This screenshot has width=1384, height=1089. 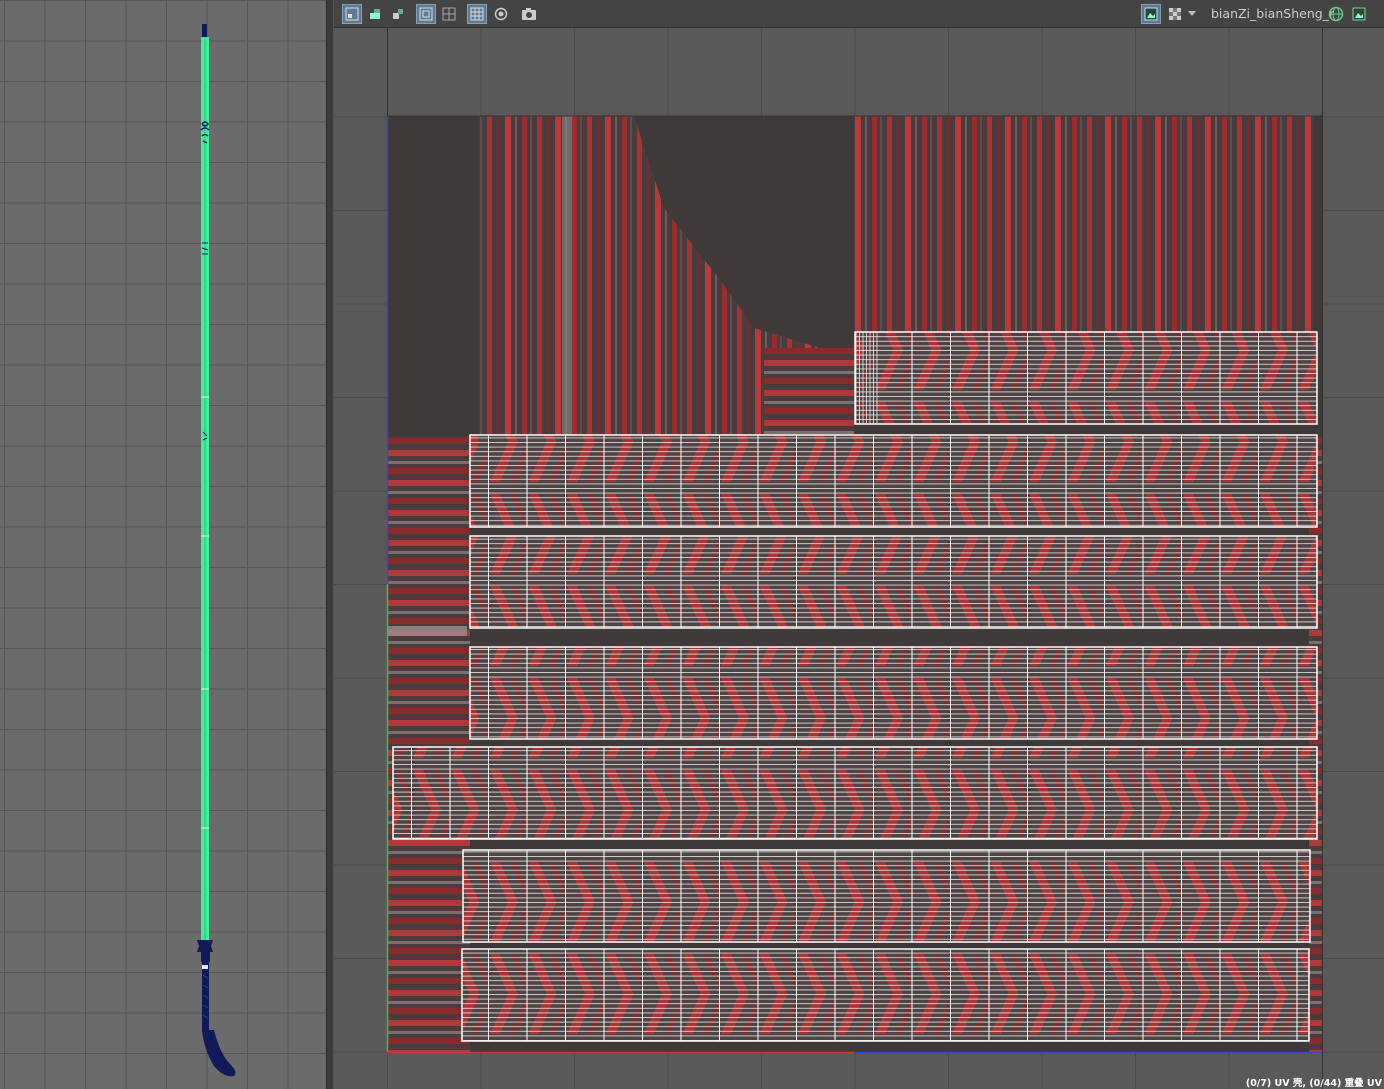 I want to click on uv-set-globe-icon, so click(x=1336, y=14).